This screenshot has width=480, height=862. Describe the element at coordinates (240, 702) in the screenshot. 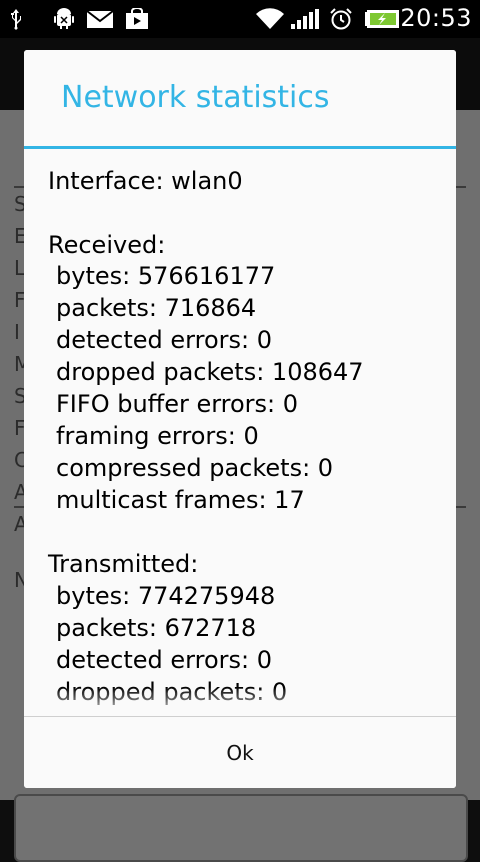

I see `scroll-fade` at that location.